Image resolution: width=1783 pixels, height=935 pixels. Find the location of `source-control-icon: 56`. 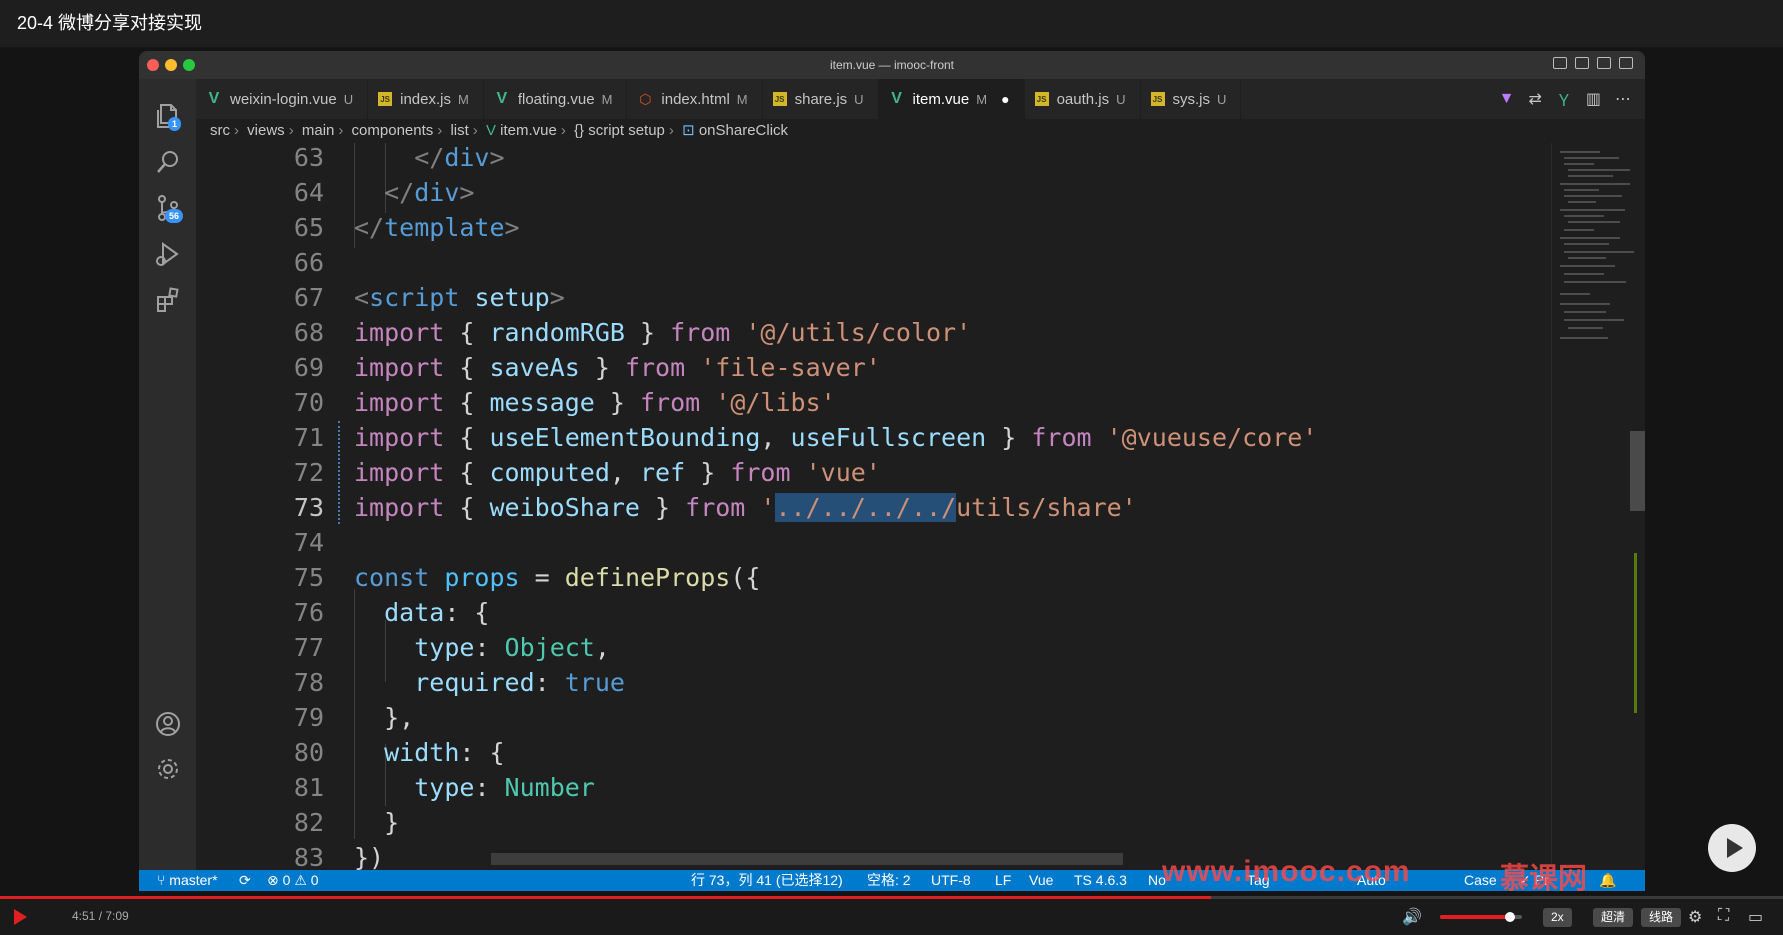

source-control-icon: 56 is located at coordinates (168, 208).